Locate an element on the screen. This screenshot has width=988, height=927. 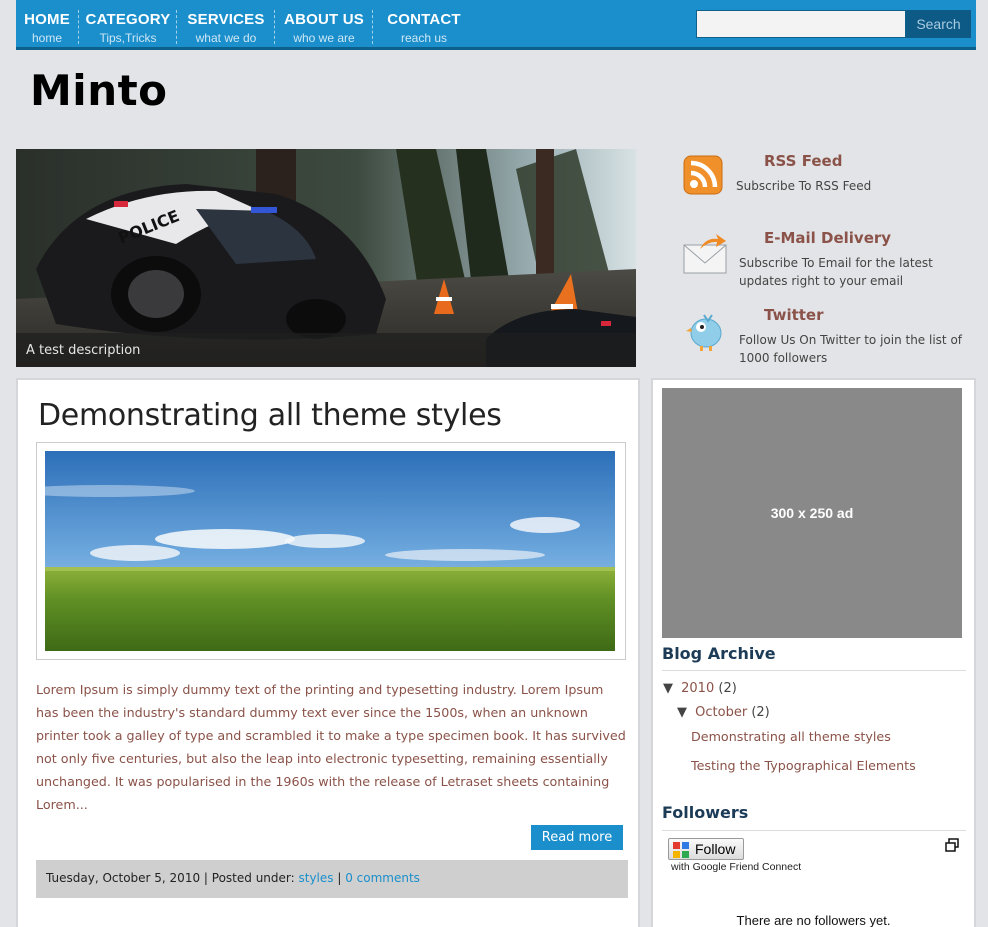
search-button: Search is located at coordinates (938, 24).